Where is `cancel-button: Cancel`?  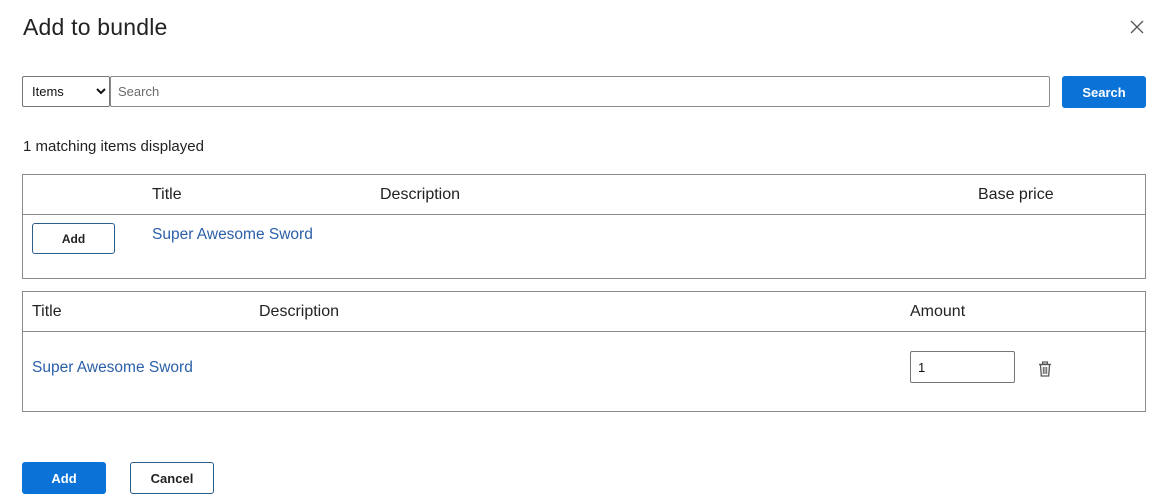 cancel-button: Cancel is located at coordinates (172, 478).